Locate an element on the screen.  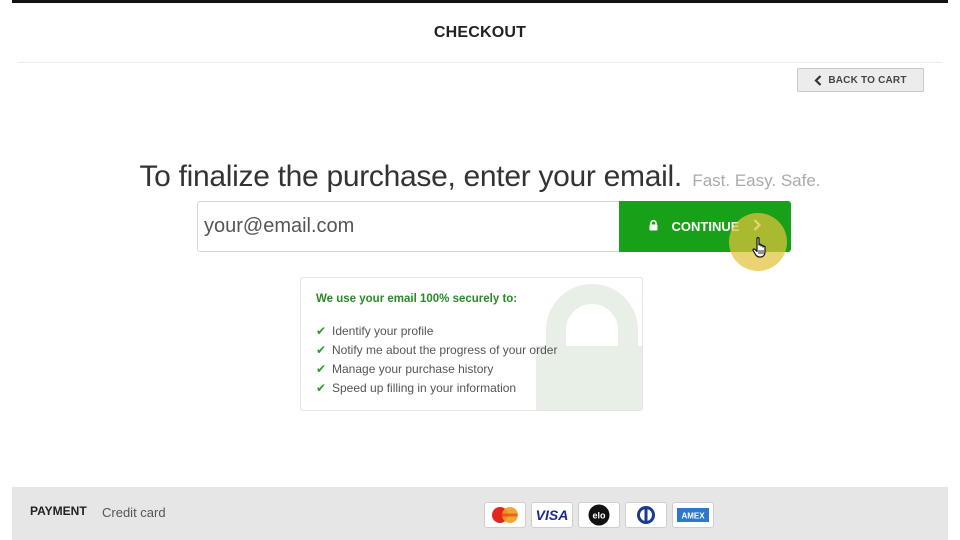
diners-icon is located at coordinates (646, 515).